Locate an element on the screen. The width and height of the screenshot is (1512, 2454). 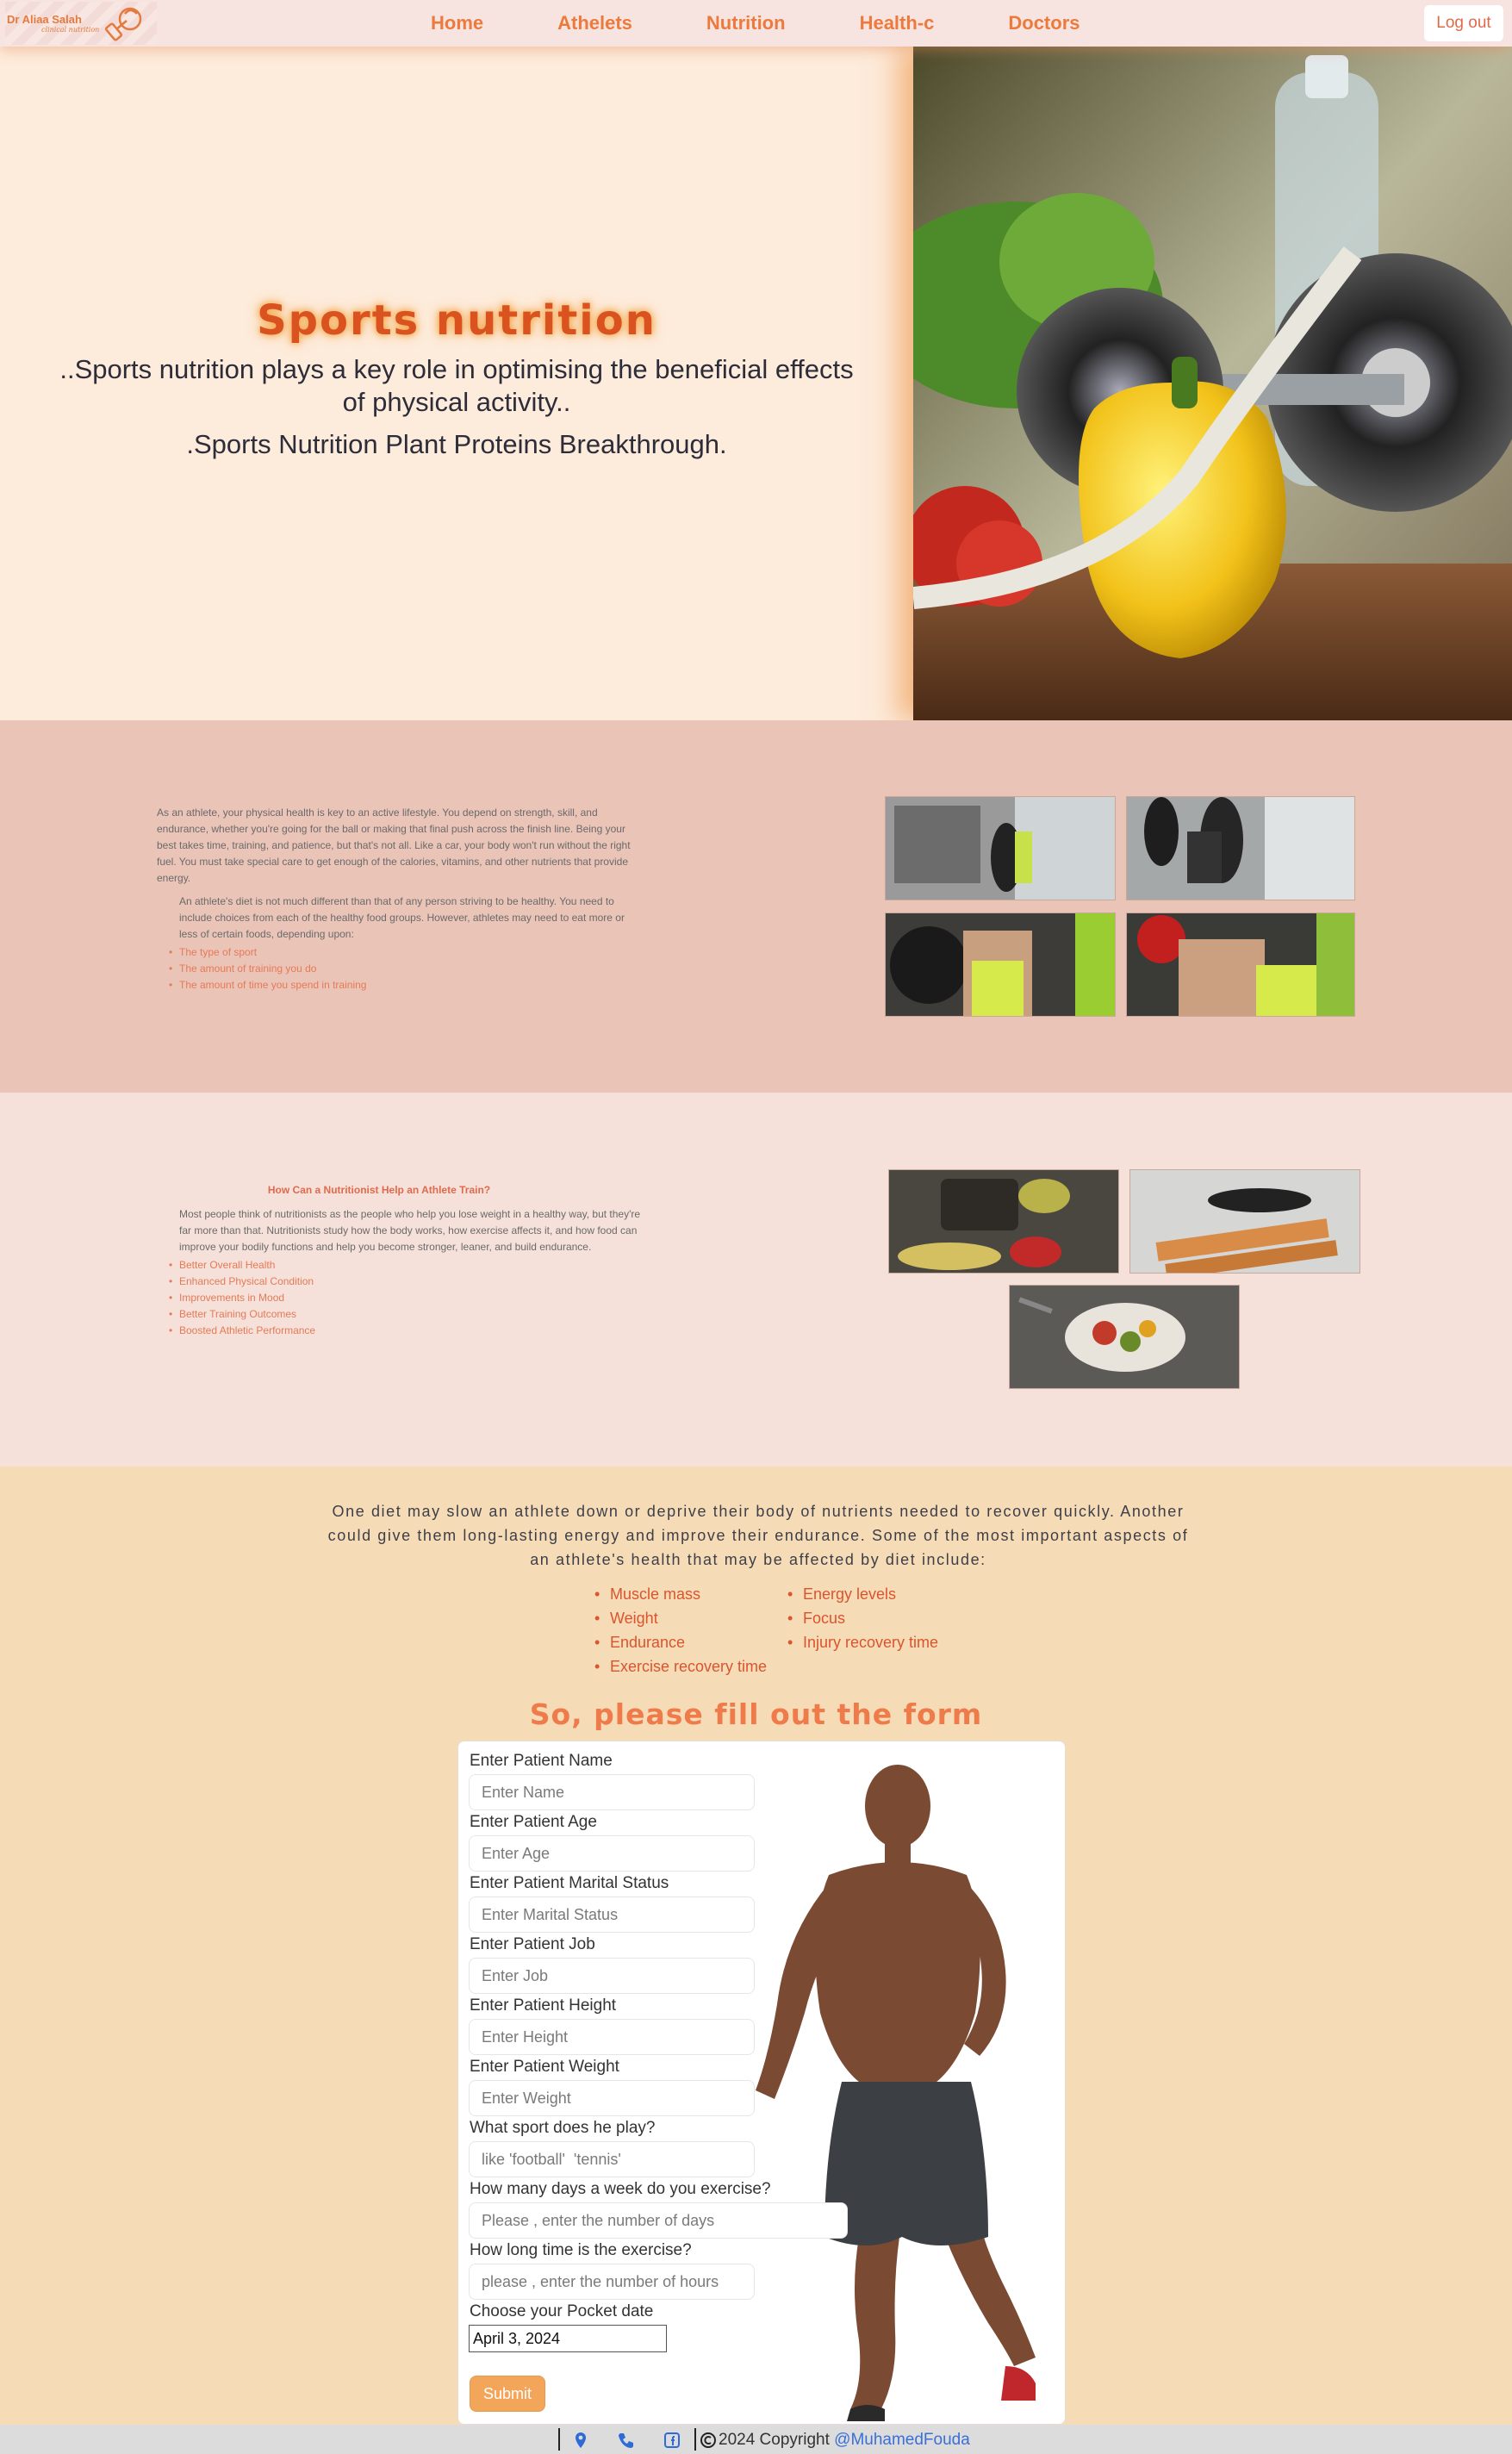
nav-health-link: Health-c is located at coordinates (898, 23).